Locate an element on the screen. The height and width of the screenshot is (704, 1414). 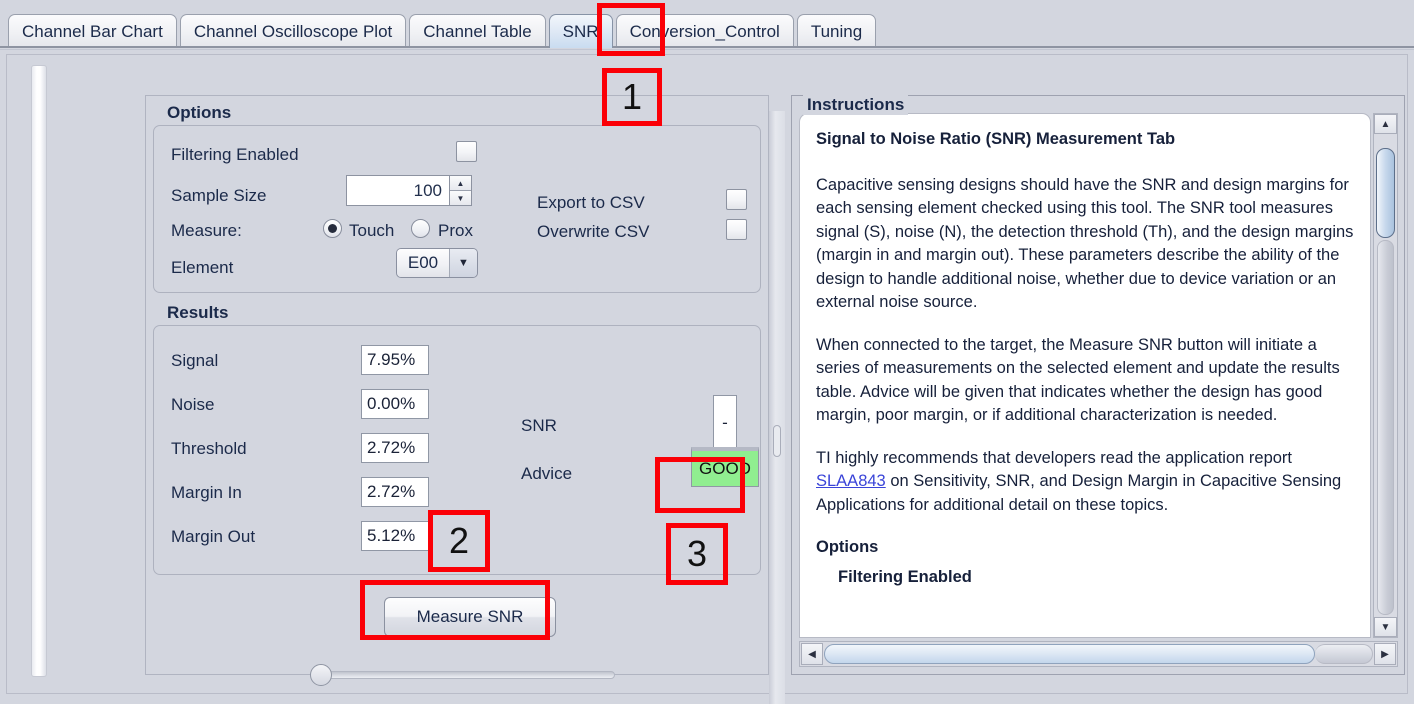
measure-prox-label: Prox is located at coordinates (455, 230).